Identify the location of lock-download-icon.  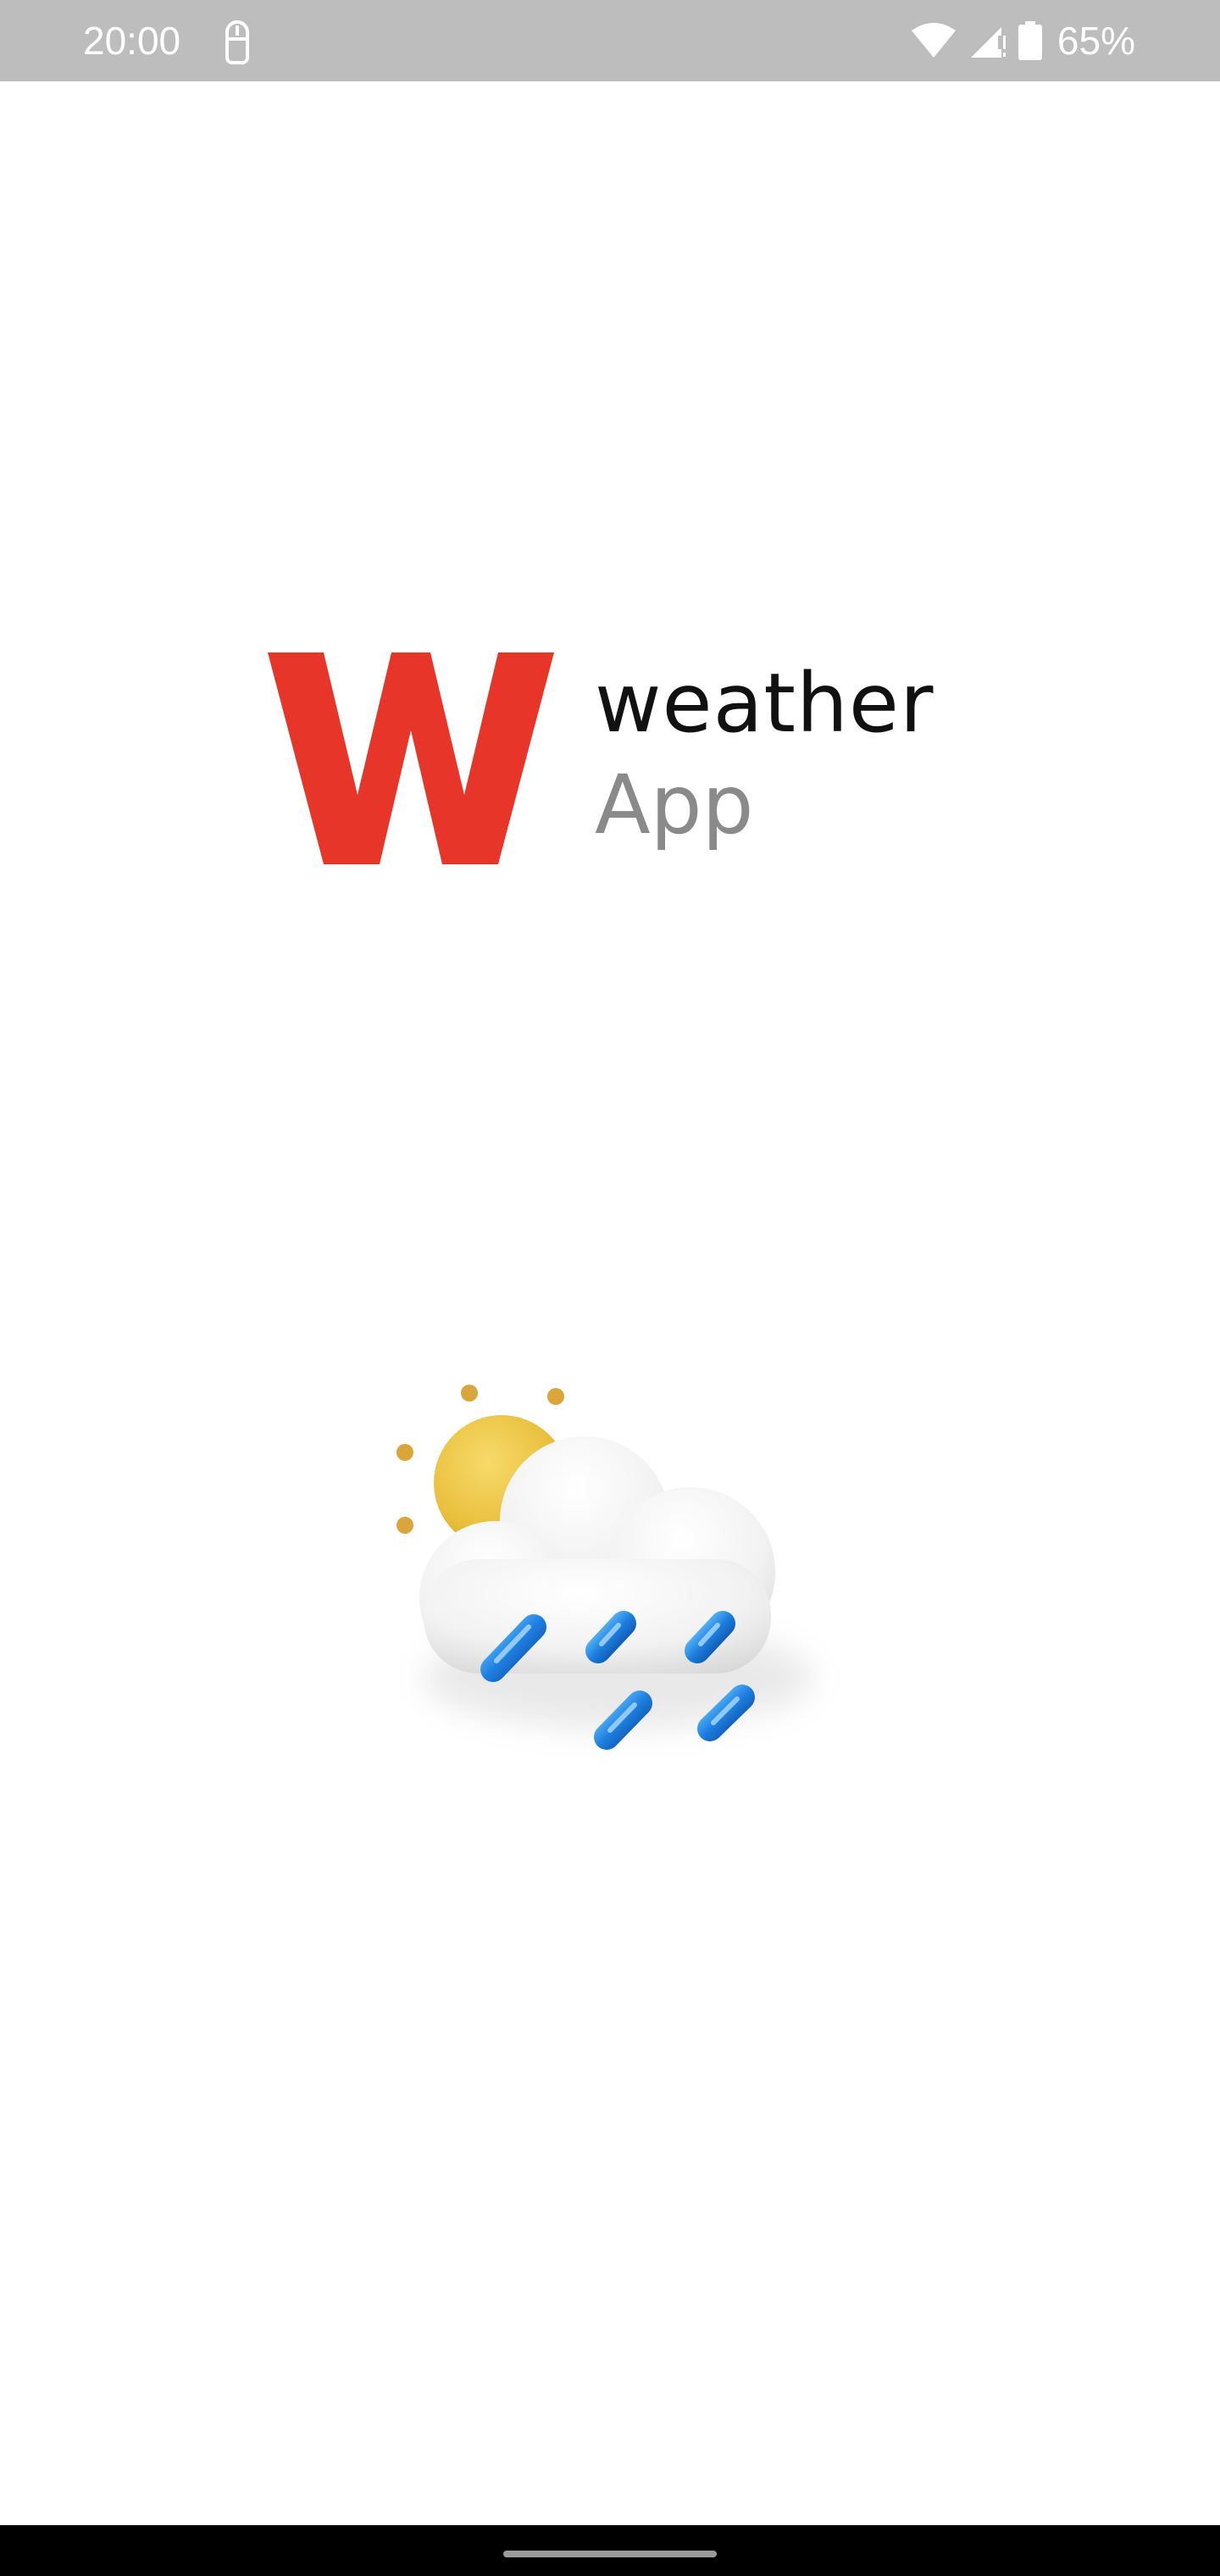
(237, 42).